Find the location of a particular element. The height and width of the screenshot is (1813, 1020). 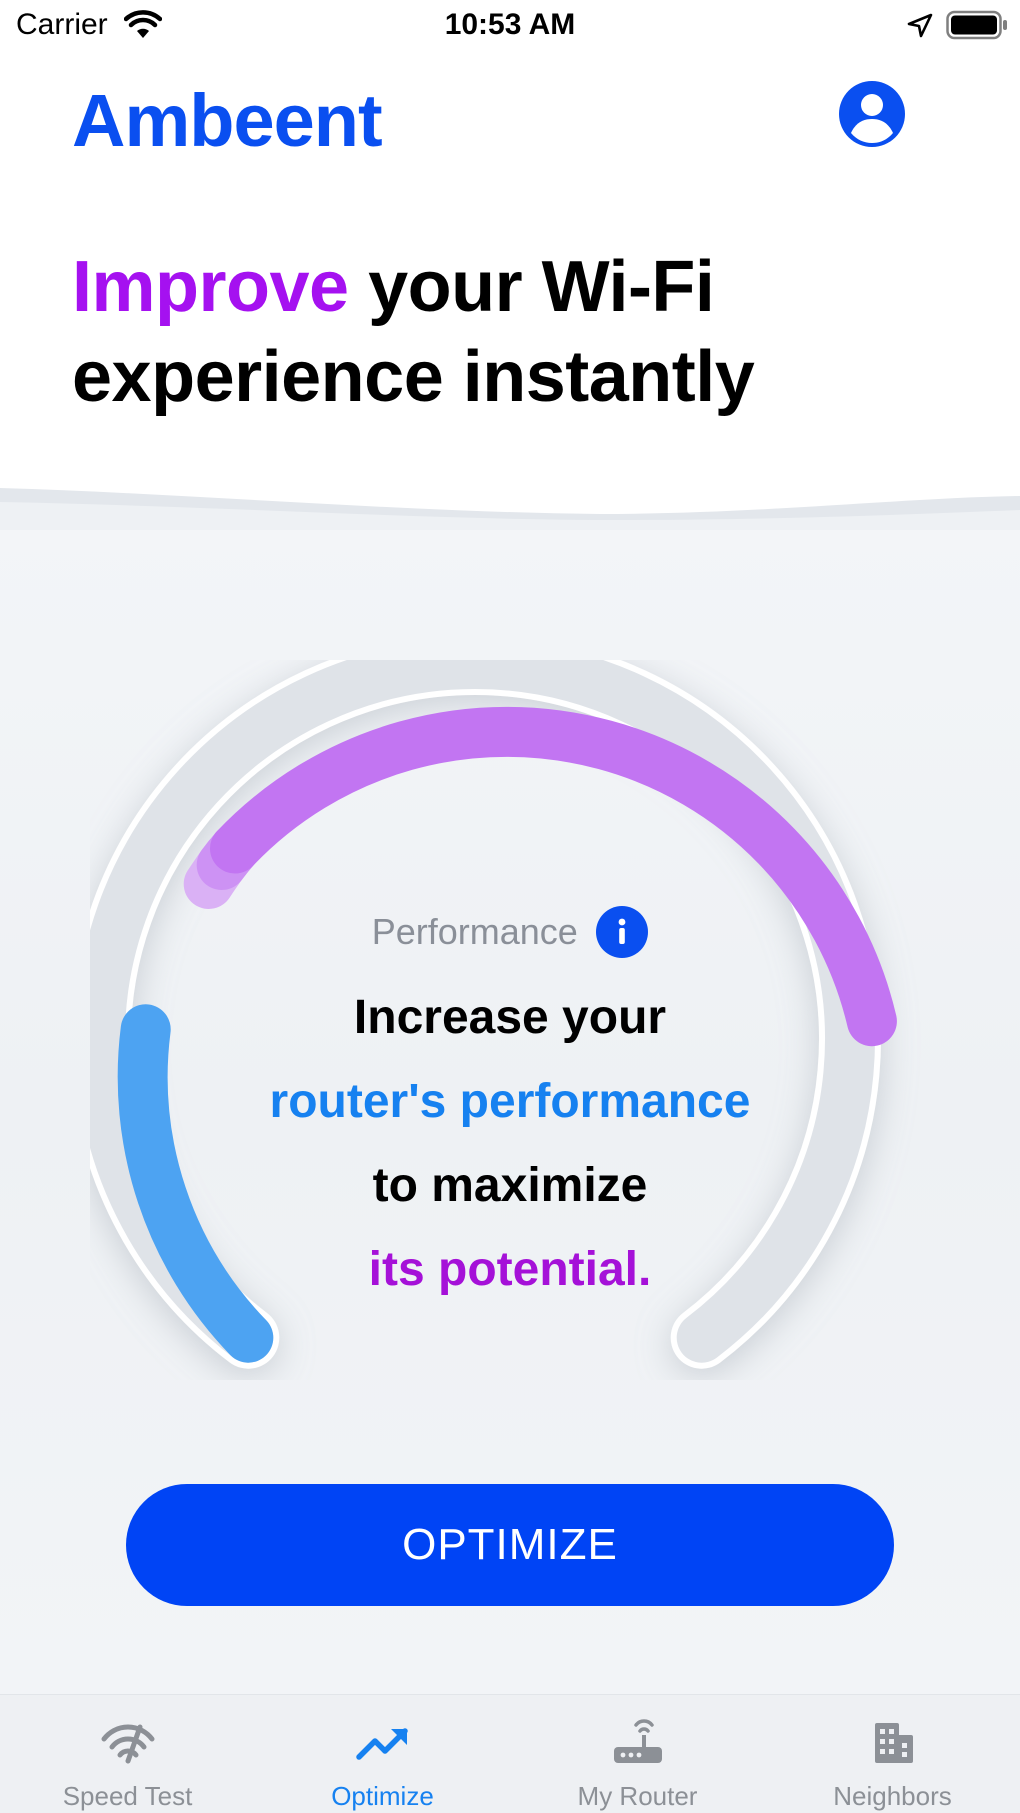

optimize-button: OPTIMIZE is located at coordinates (510, 1545).